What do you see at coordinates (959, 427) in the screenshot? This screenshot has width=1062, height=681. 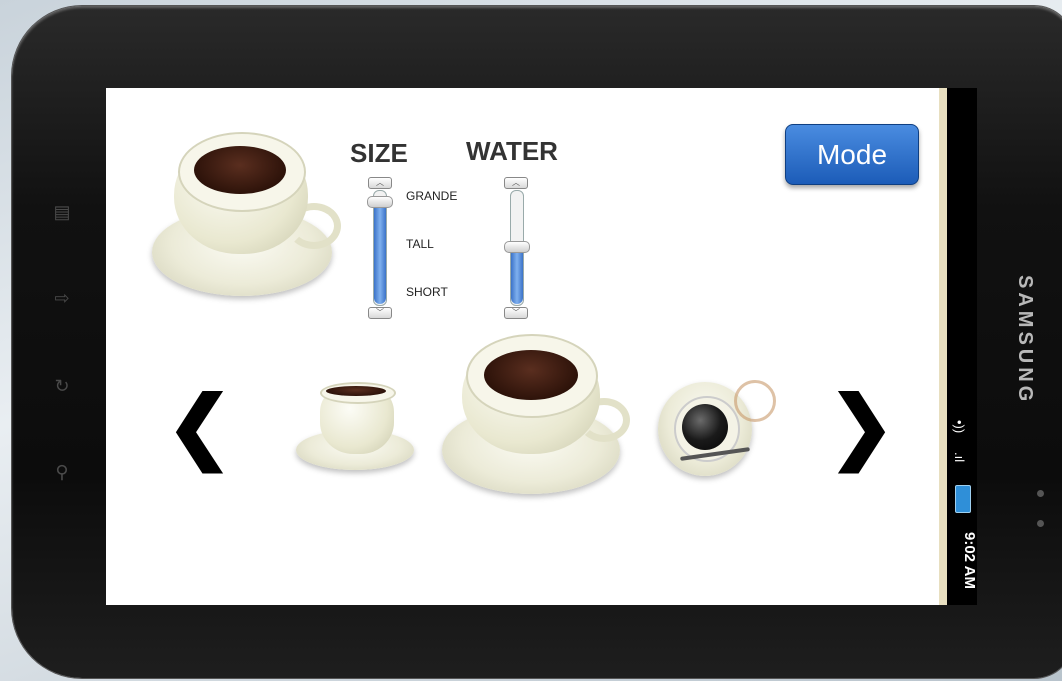 I see `wifi-icon: •))` at bounding box center [959, 427].